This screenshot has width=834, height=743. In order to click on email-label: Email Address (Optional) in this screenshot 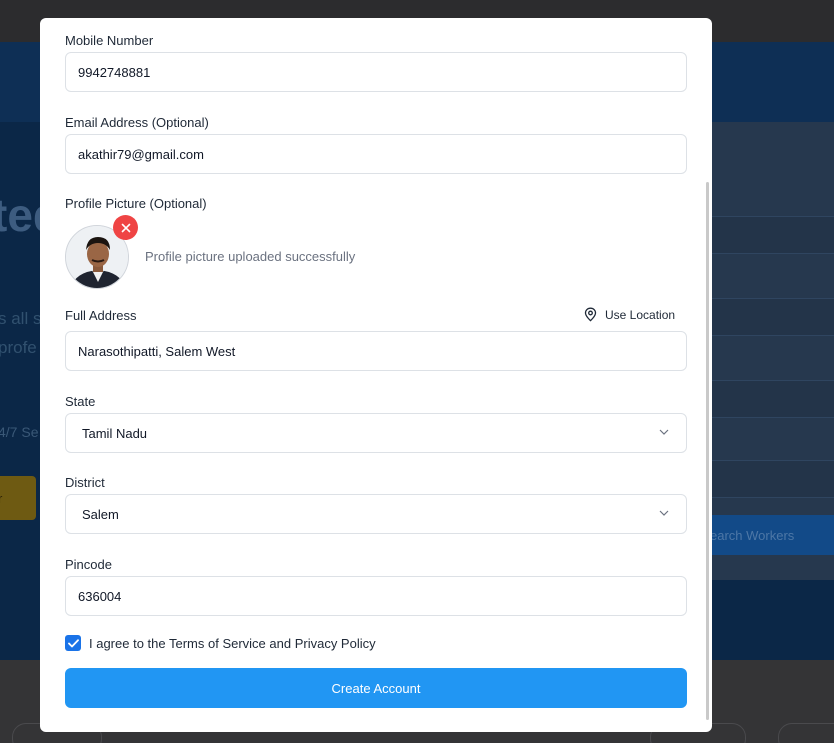, I will do `click(137, 122)`.